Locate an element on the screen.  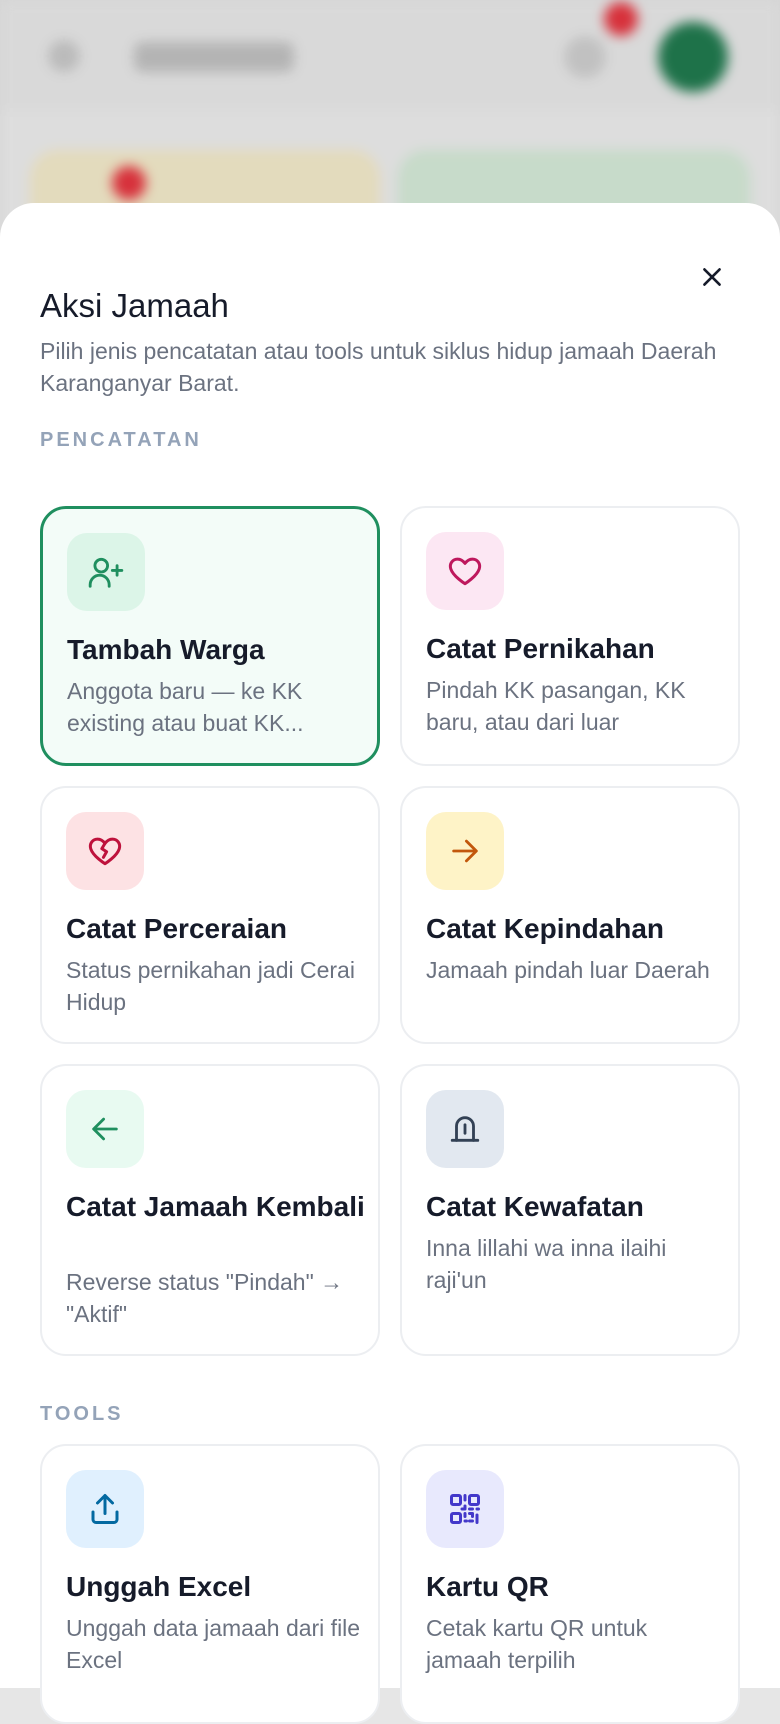
arrow-left-icon is located at coordinates (105, 1129).